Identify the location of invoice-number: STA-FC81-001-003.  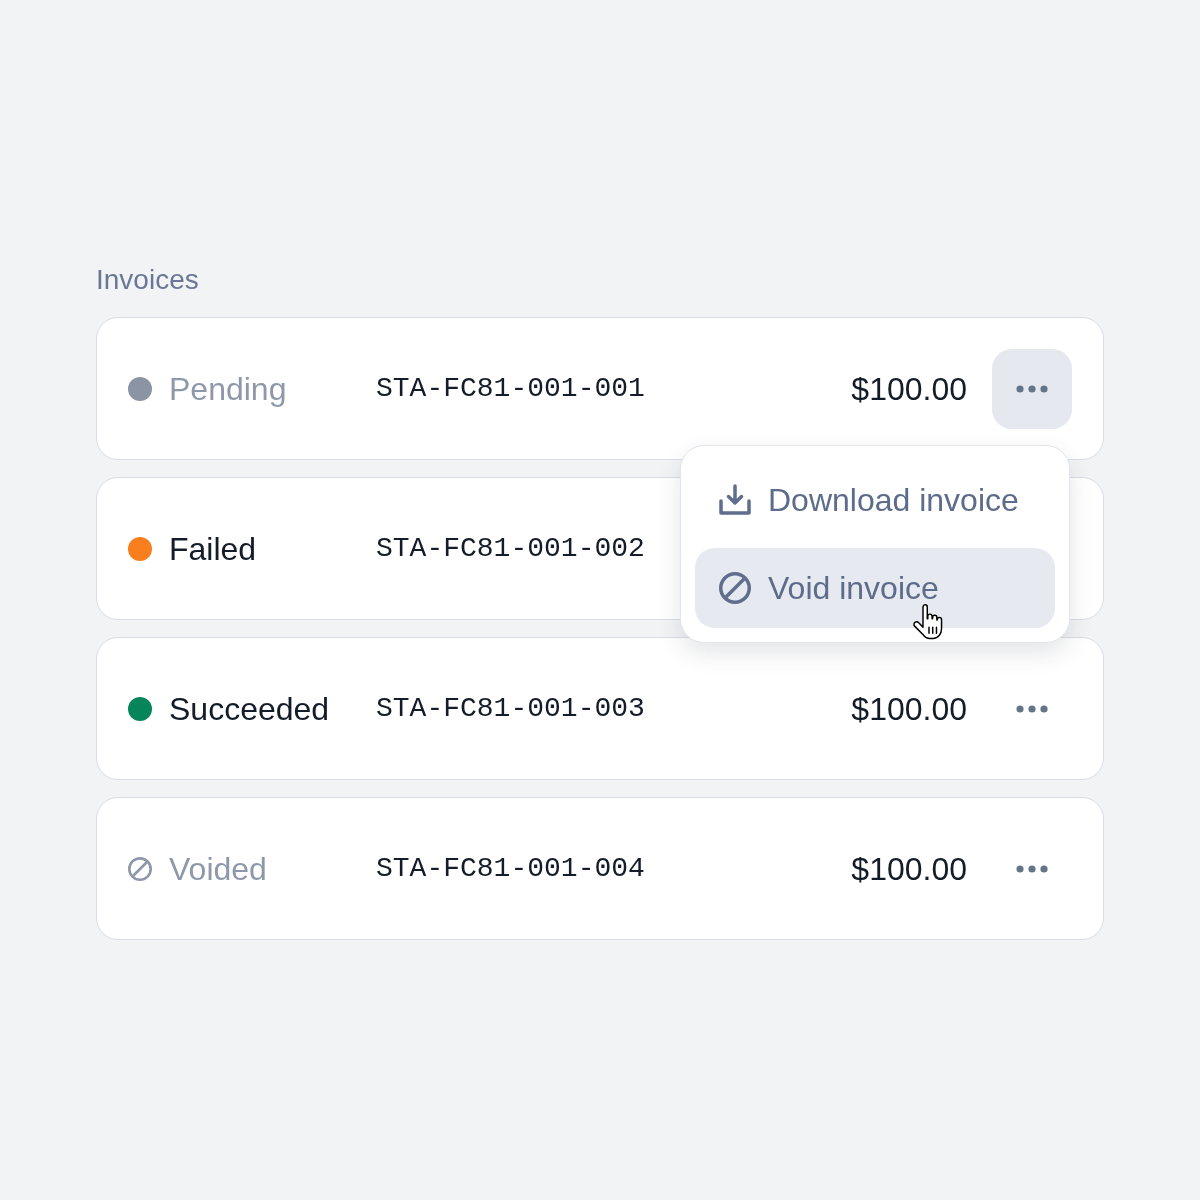
(510, 708).